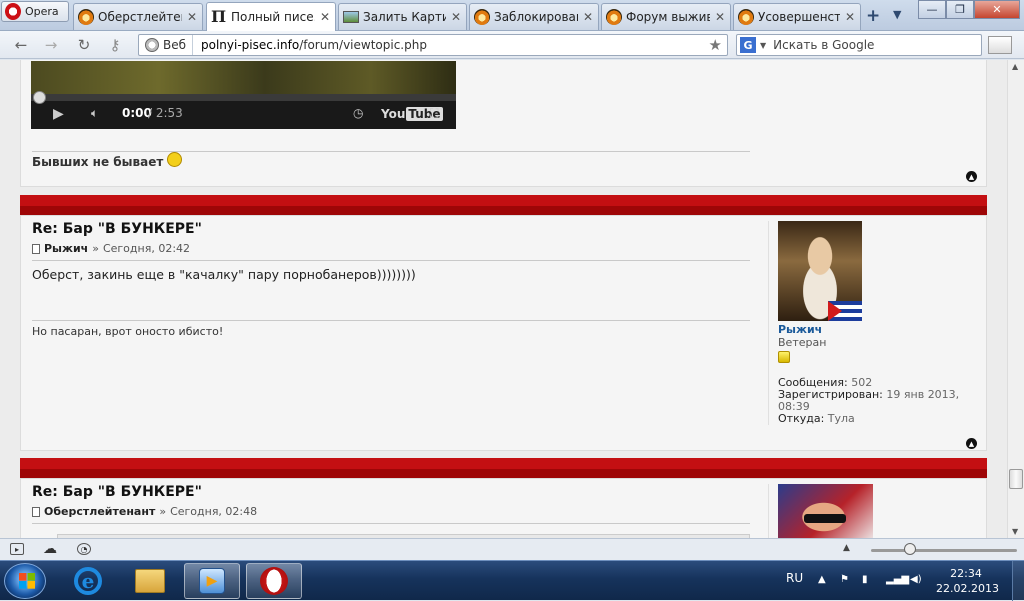 The image size is (1024, 601). I want to click on minimize-icon: —, so click(932, 9).